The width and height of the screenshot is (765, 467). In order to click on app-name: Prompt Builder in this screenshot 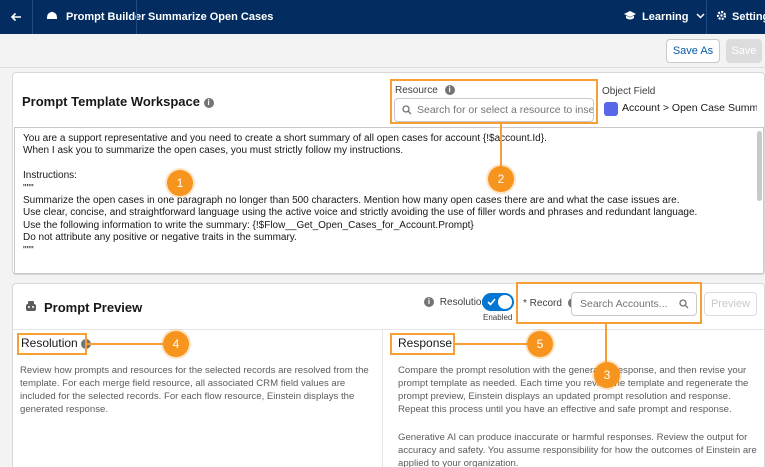, I will do `click(105, 17)`.